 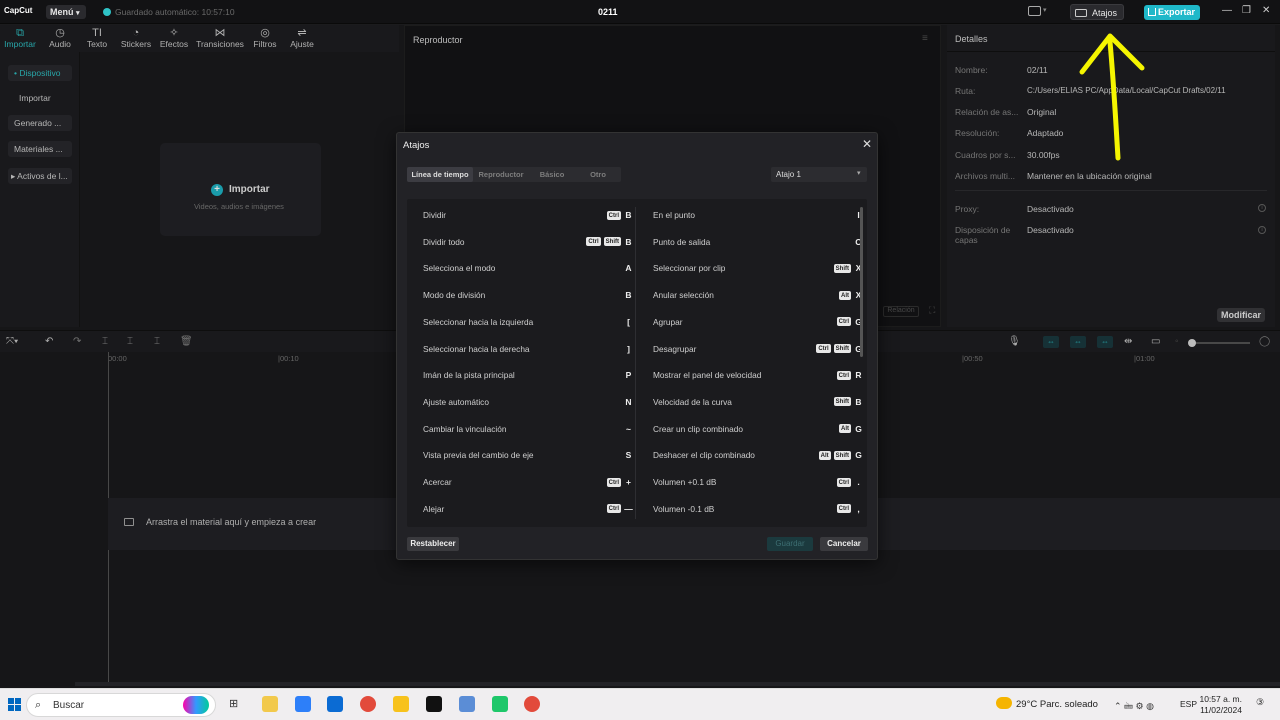 What do you see at coordinates (598, 174) in the screenshot?
I see `tab-other: Otro` at bounding box center [598, 174].